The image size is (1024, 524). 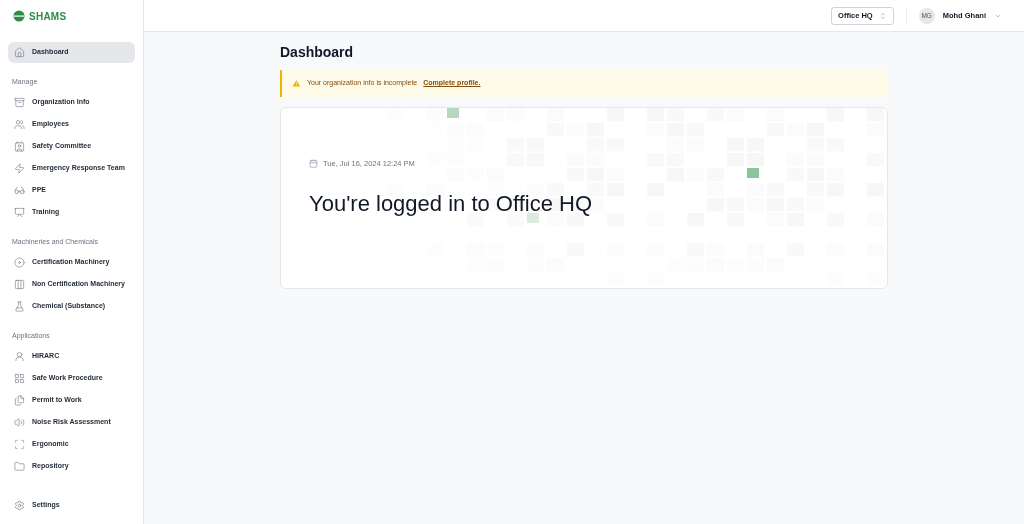 I want to click on home-icon, so click(x=19, y=52).